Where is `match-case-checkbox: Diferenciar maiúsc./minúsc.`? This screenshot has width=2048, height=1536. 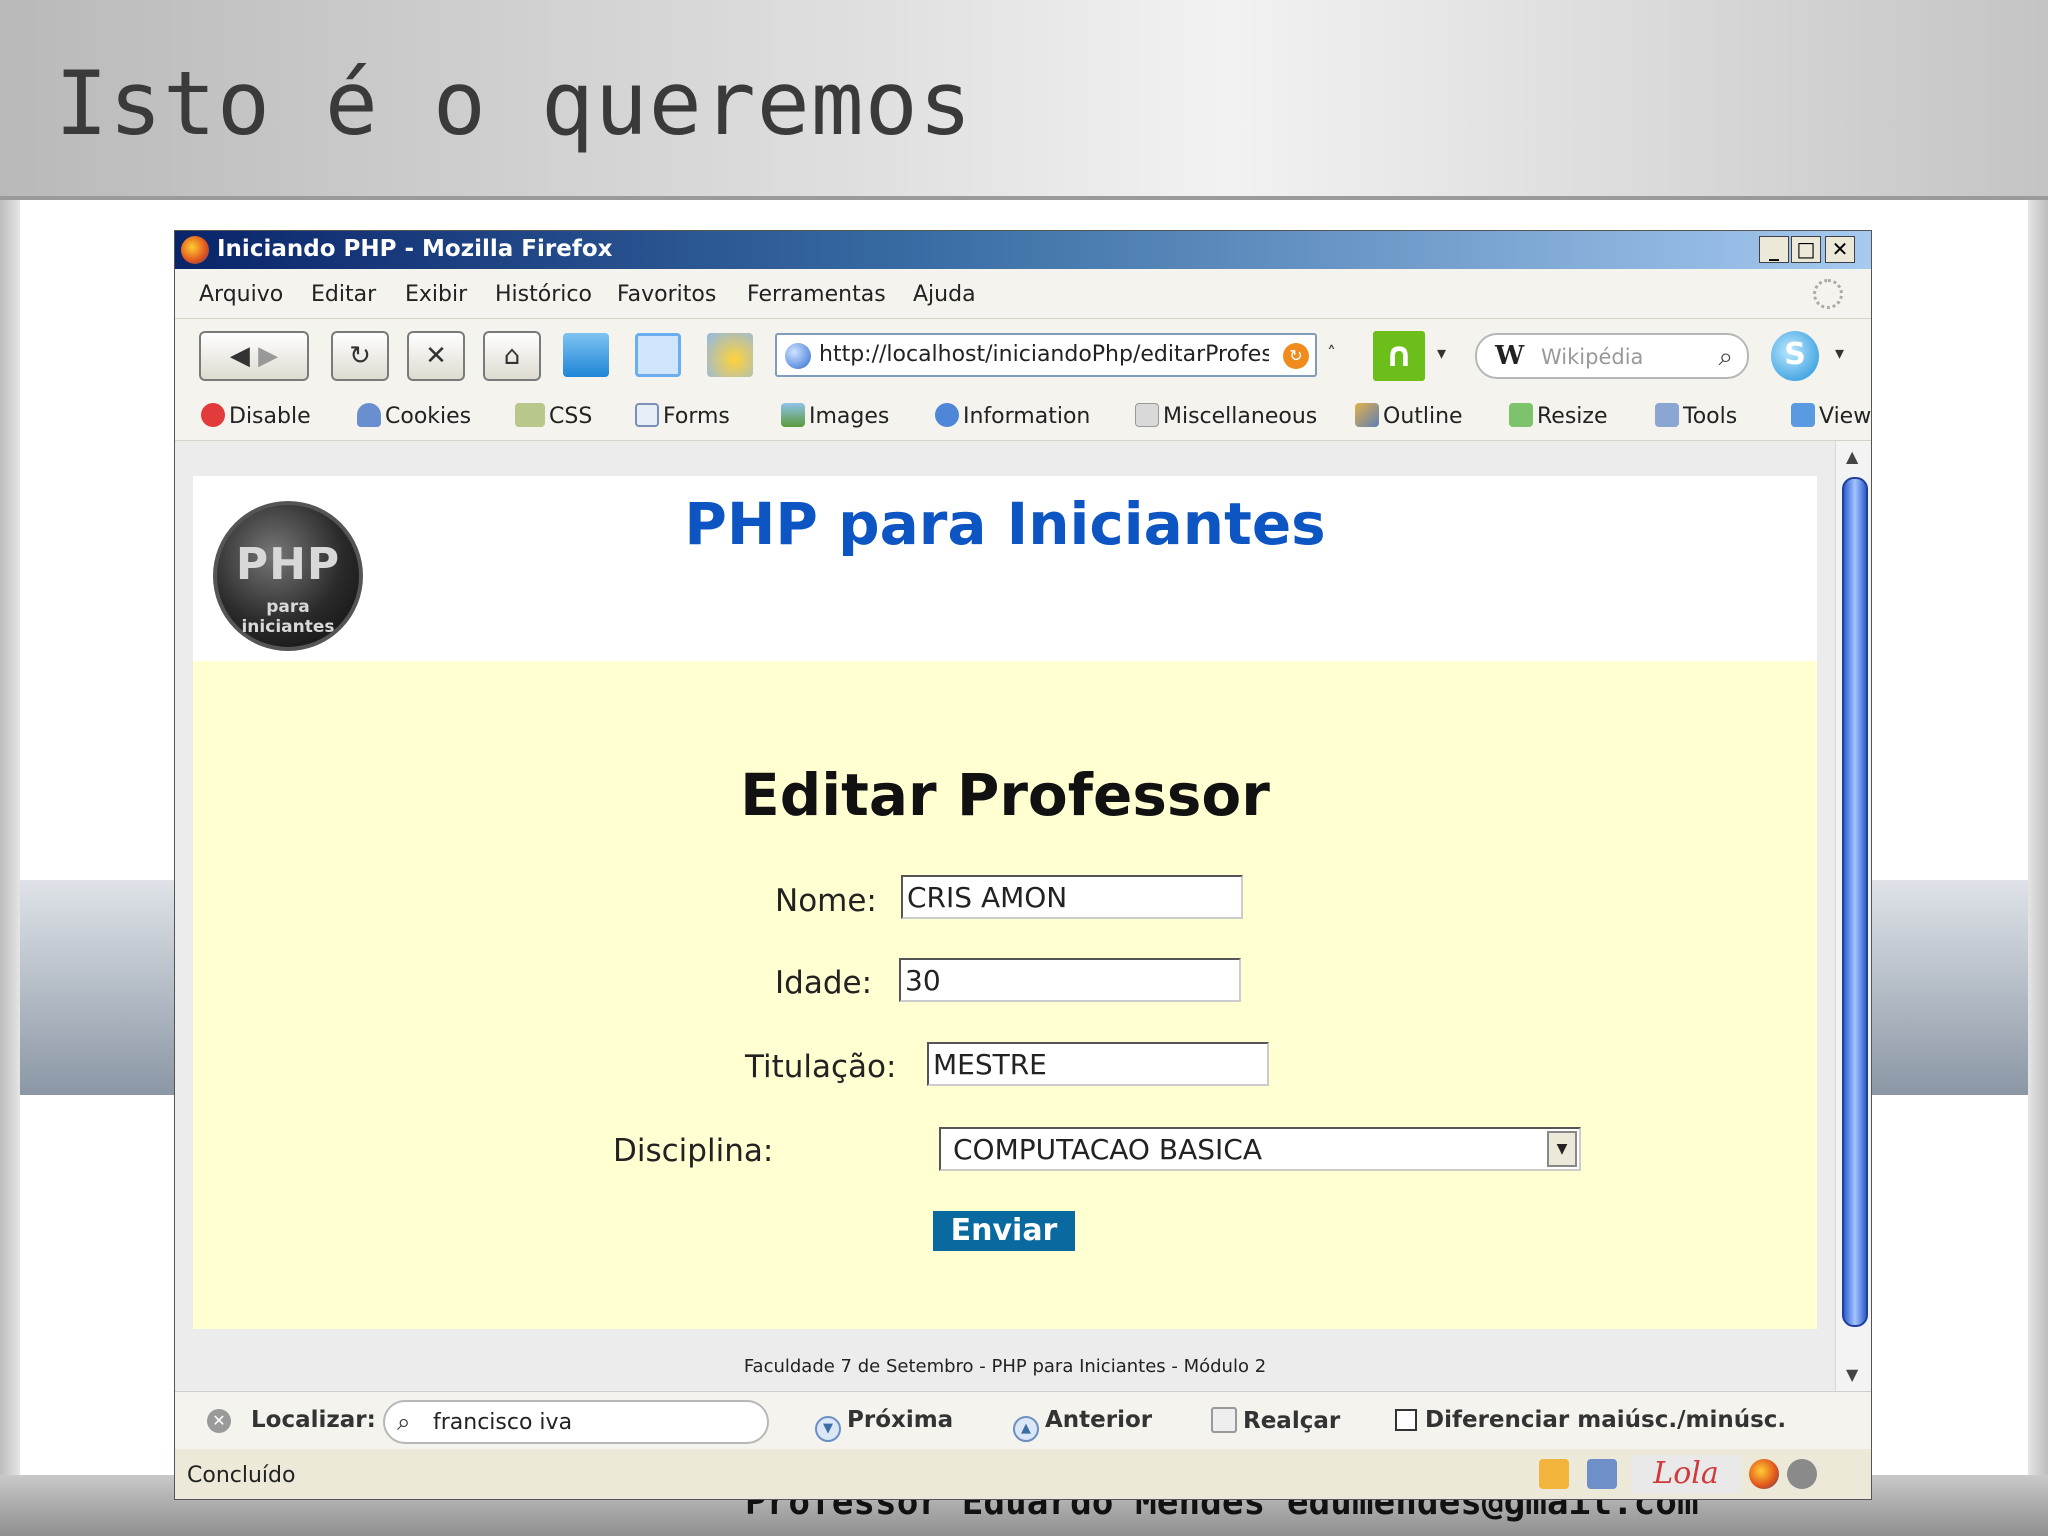 match-case-checkbox: Diferenciar maiúsc./minúsc. is located at coordinates (1590, 1420).